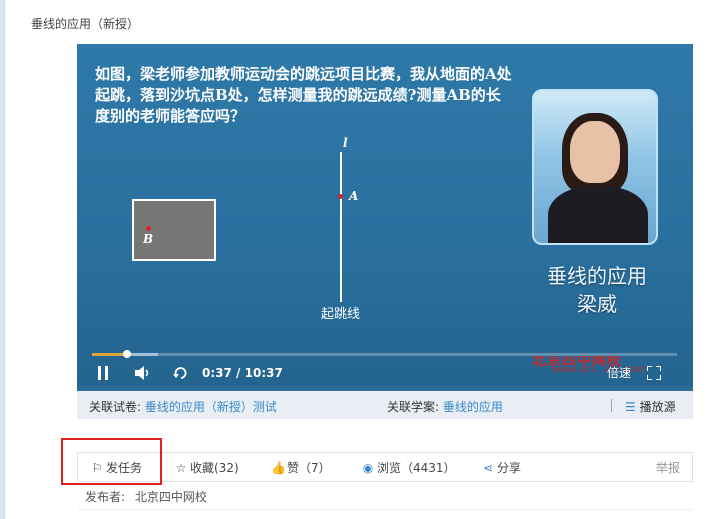 This screenshot has height=519, width=712. I want to click on play-source-icon: ☰, so click(630, 407).